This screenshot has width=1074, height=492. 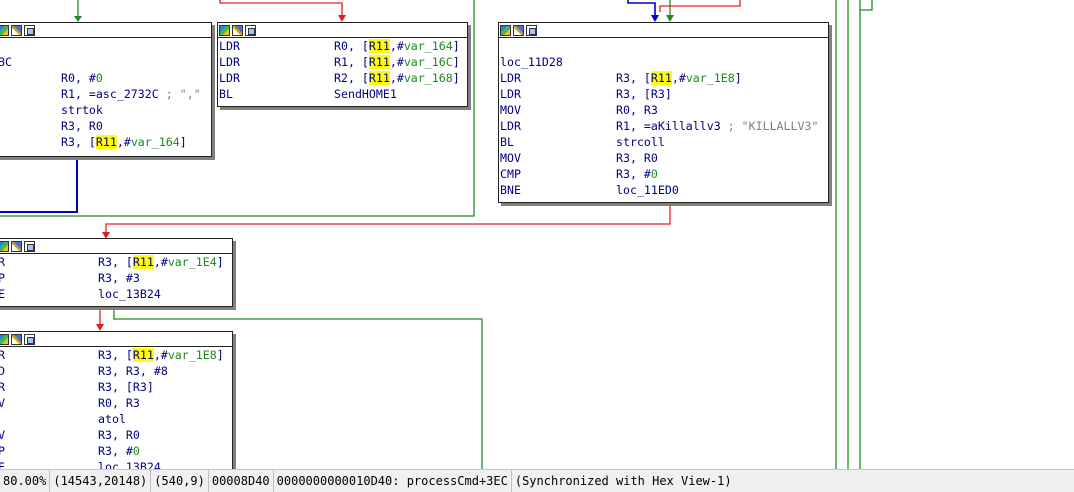 I want to click on instruction-operands: R3, #0, so click(x=637, y=174).